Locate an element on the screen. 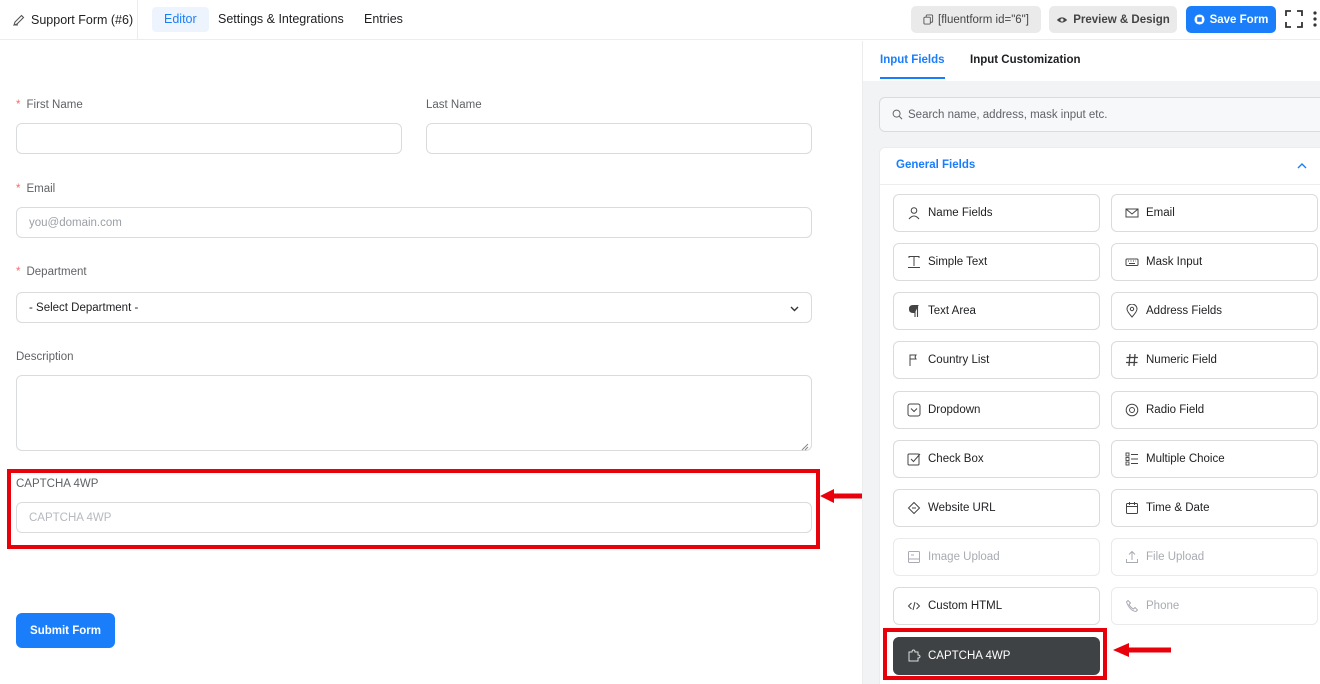 This screenshot has height=684, width=1320. field-file-upload: File Upload is located at coordinates (1214, 557).